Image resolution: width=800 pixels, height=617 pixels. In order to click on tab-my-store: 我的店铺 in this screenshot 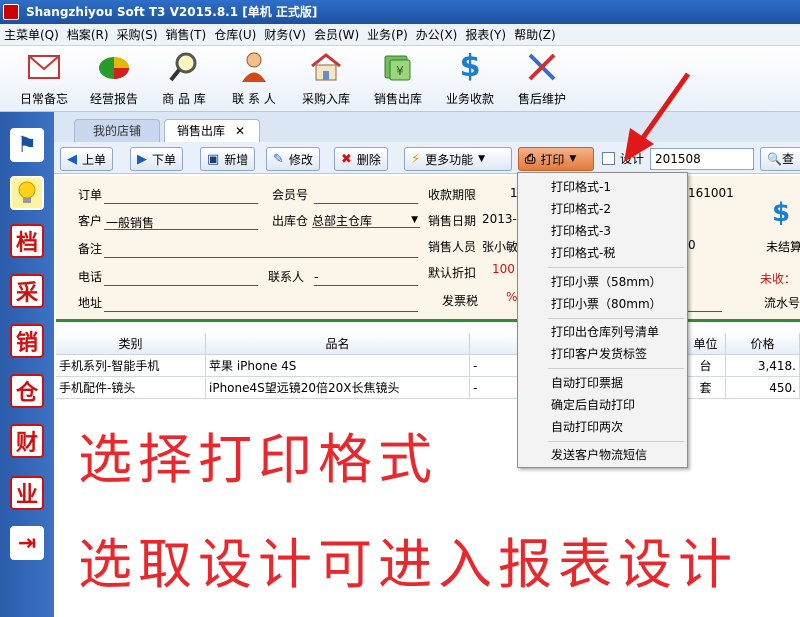, I will do `click(117, 130)`.